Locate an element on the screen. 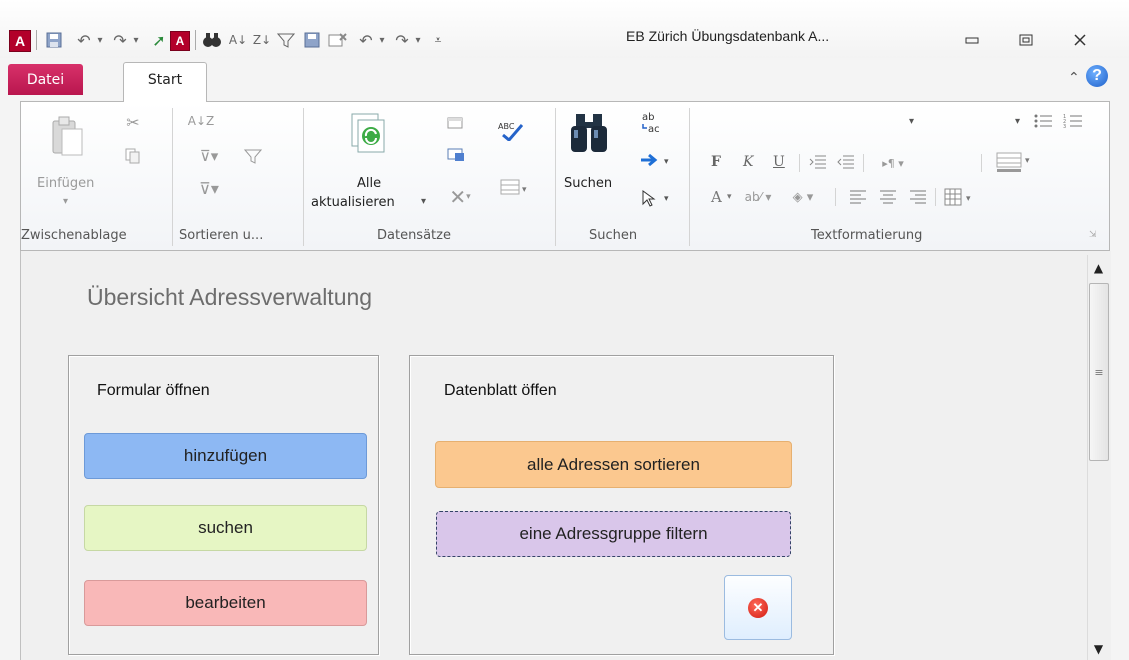 This screenshot has width=1129, height=660. hinzufuegen-button: hinzufügen is located at coordinates (225, 456).